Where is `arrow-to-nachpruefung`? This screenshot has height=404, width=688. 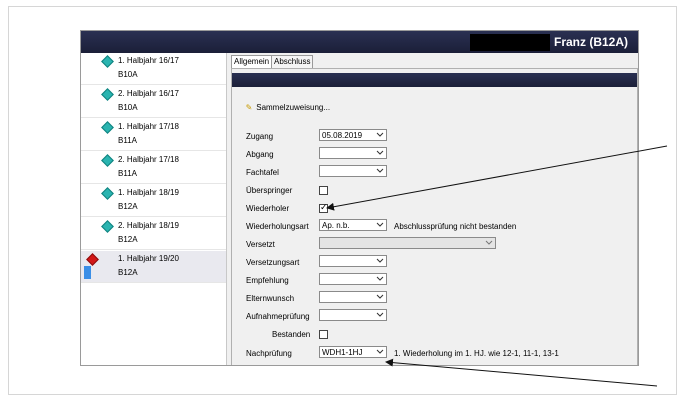
arrow-to-nachpruefung is located at coordinates (521, 372).